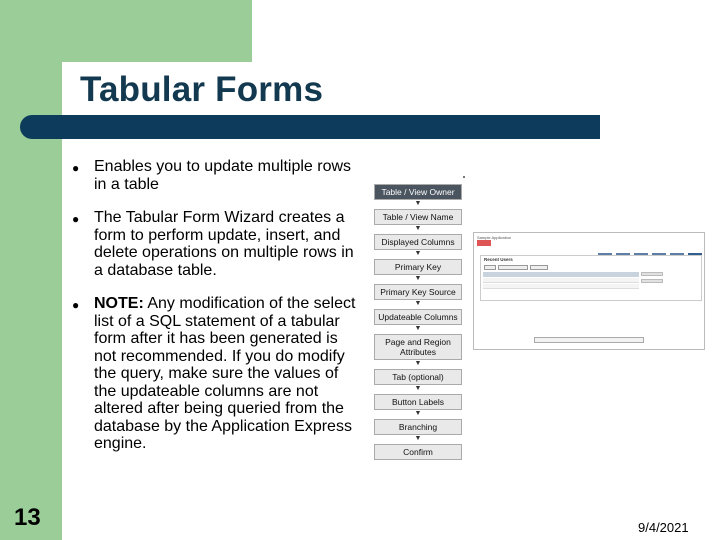 The image size is (720, 540). I want to click on wizard-step: Displayed Columns, so click(418, 242).